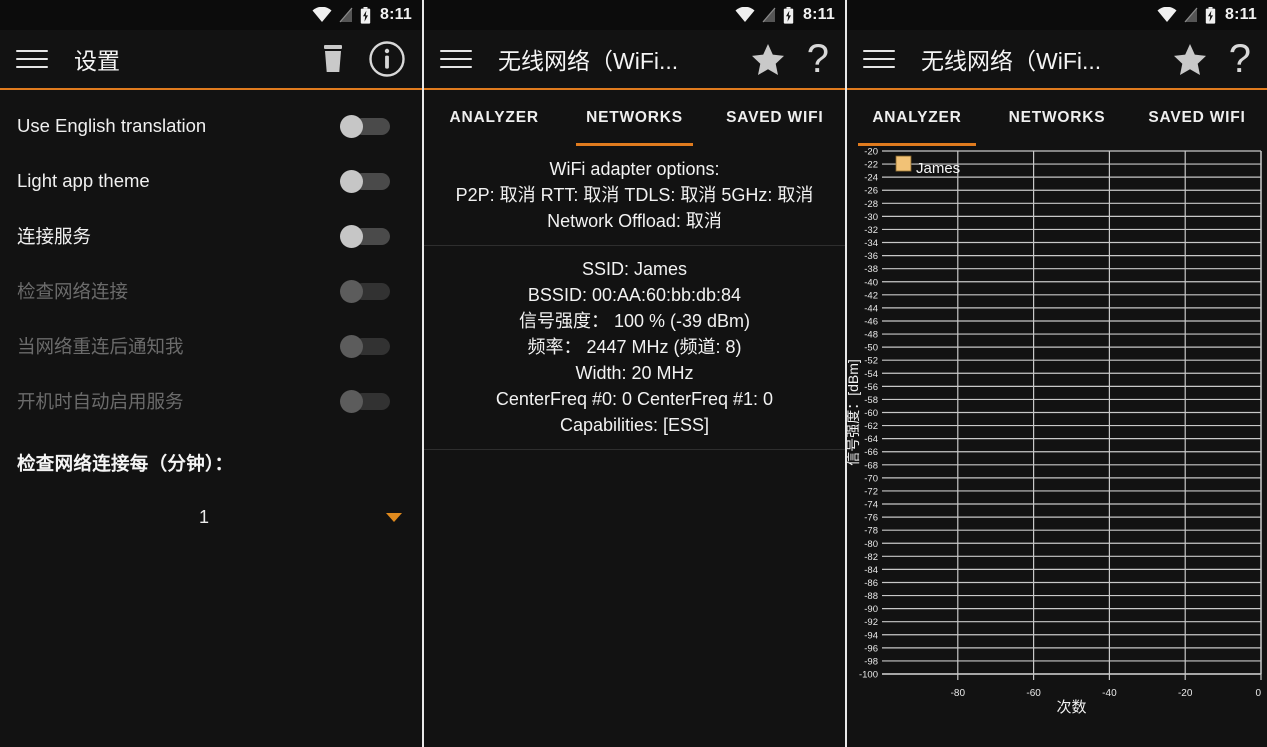 The height and width of the screenshot is (747, 1267). Describe the element at coordinates (871, 243) in the screenshot. I see `y-axis-tick-label: -34` at that location.